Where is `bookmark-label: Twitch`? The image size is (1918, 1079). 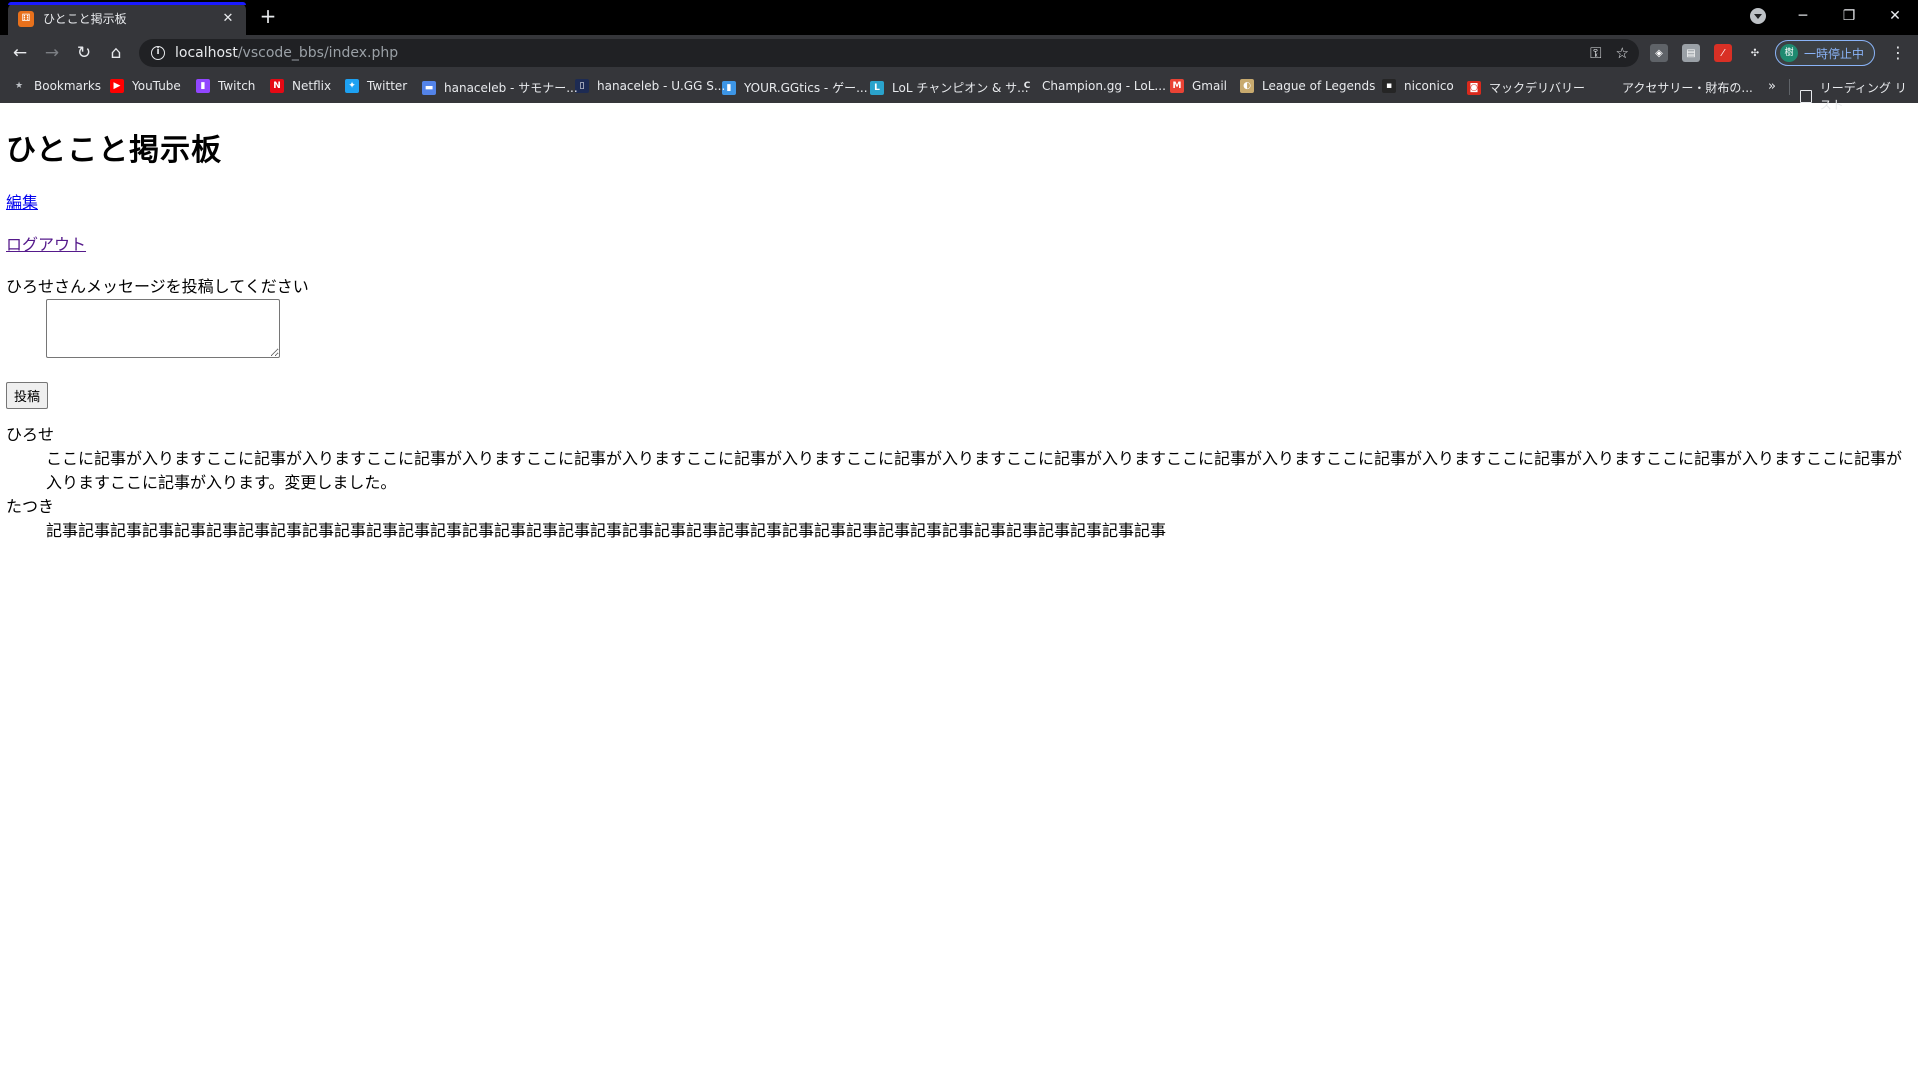
bookmark-label: Twitch is located at coordinates (237, 86).